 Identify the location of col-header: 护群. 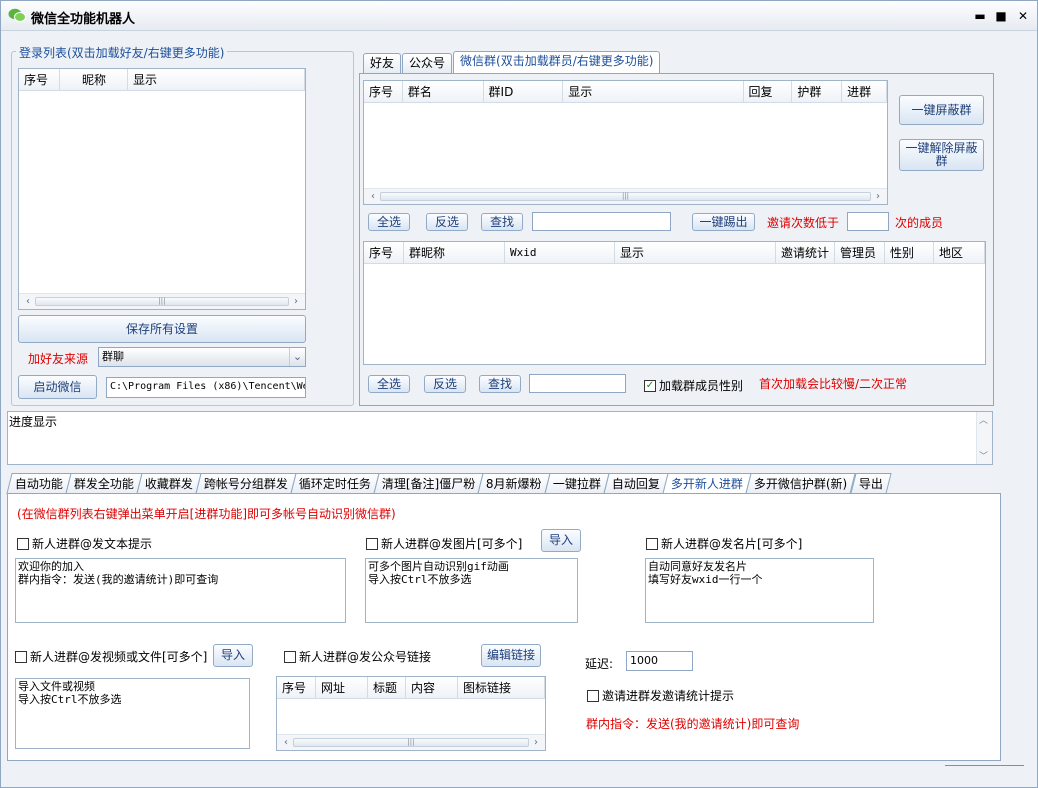
(817, 91).